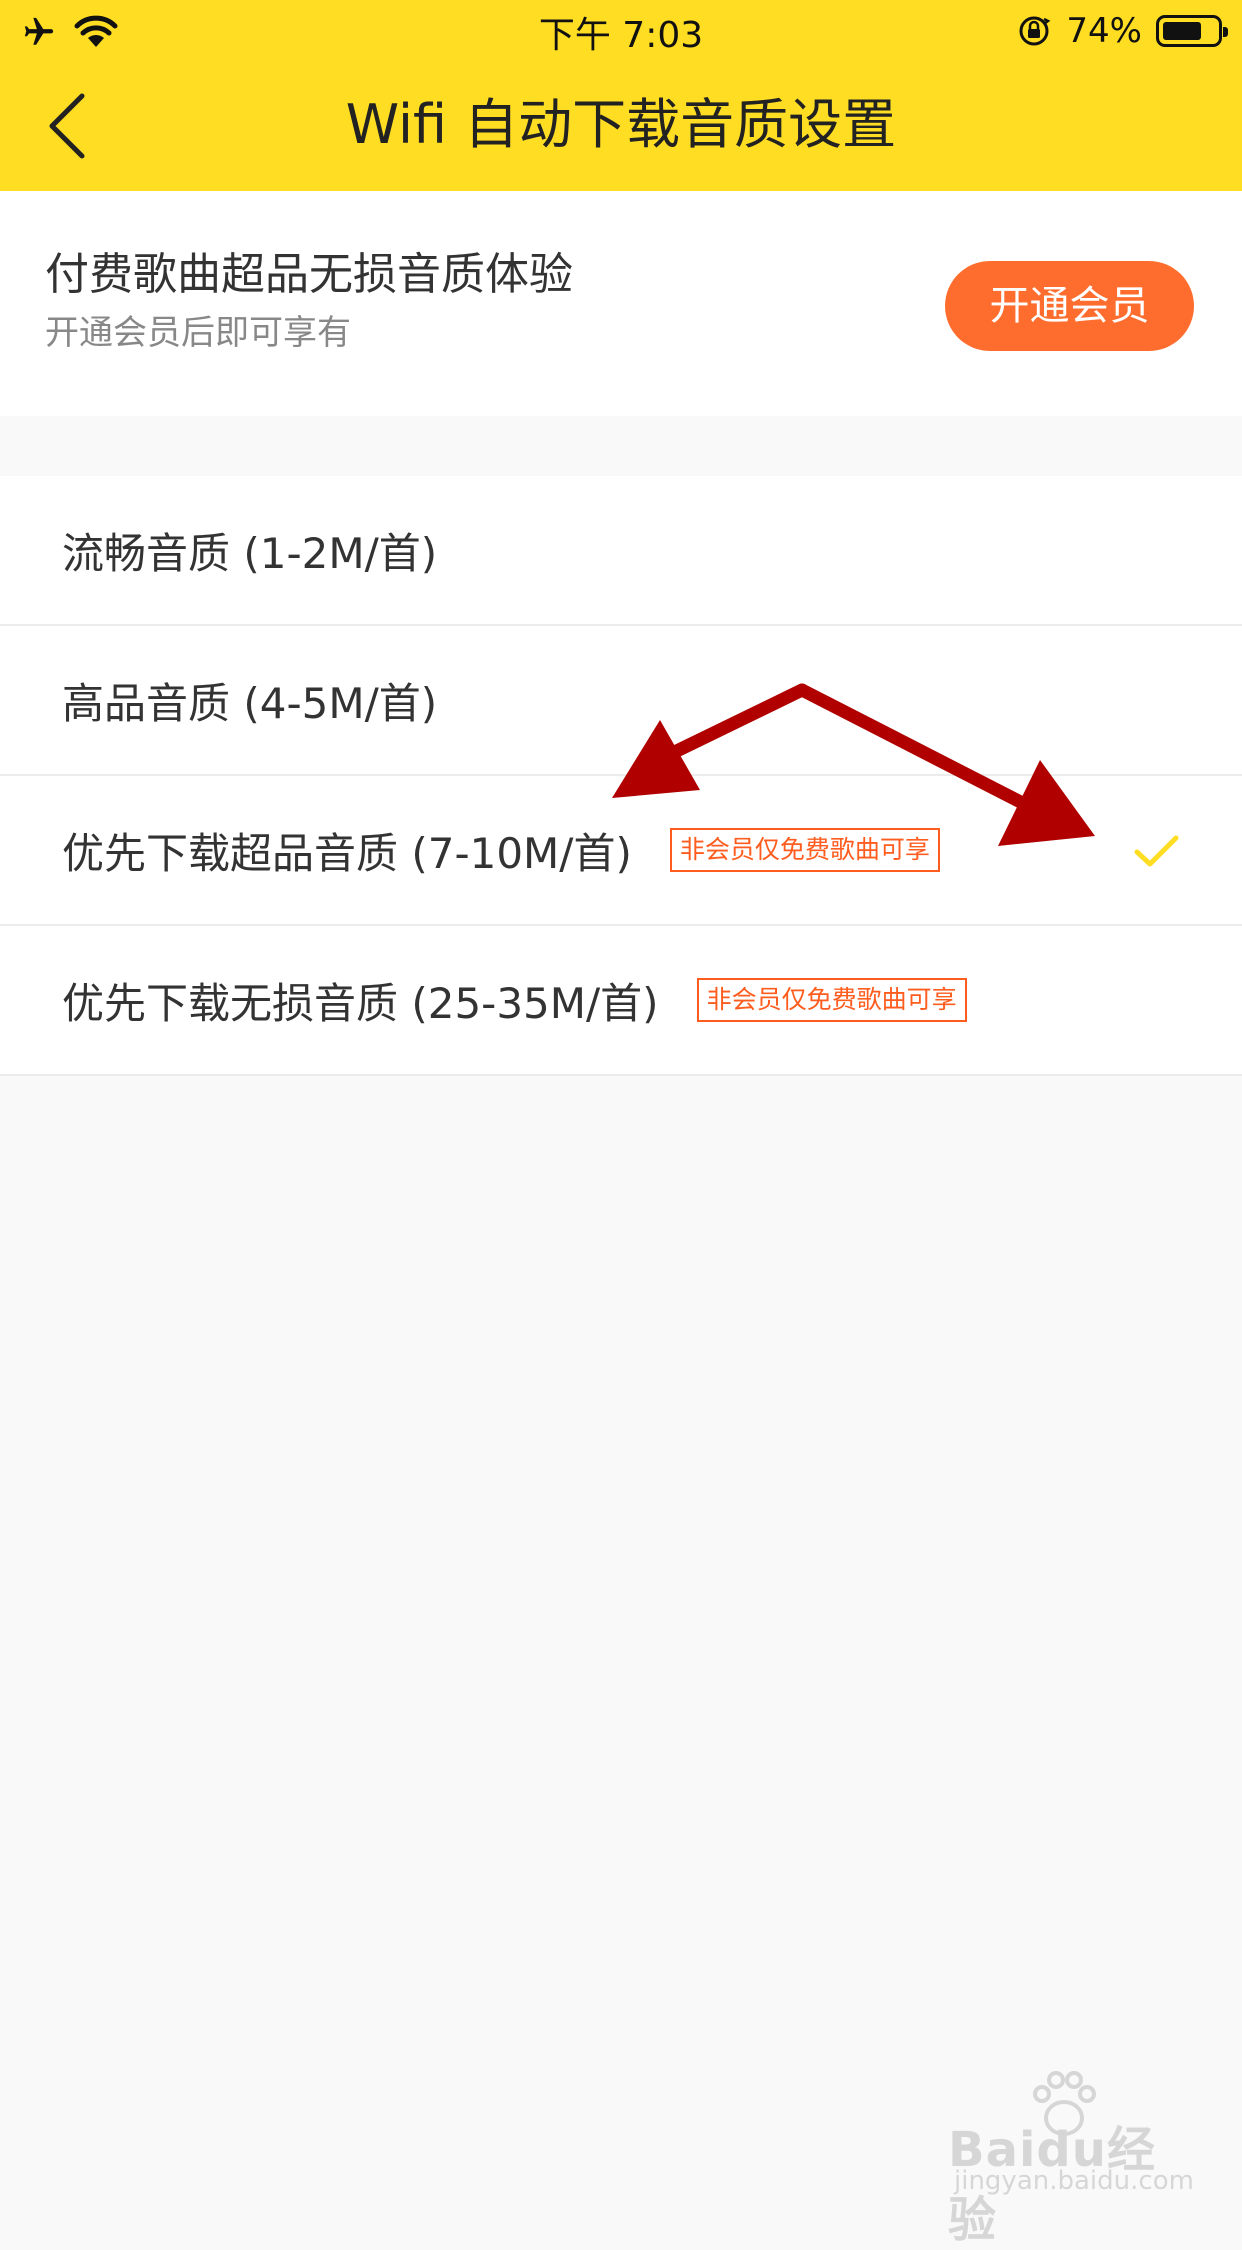 The image size is (1242, 2250). I want to click on promo-subtitle: 开通会员后即可享有, so click(198, 333).